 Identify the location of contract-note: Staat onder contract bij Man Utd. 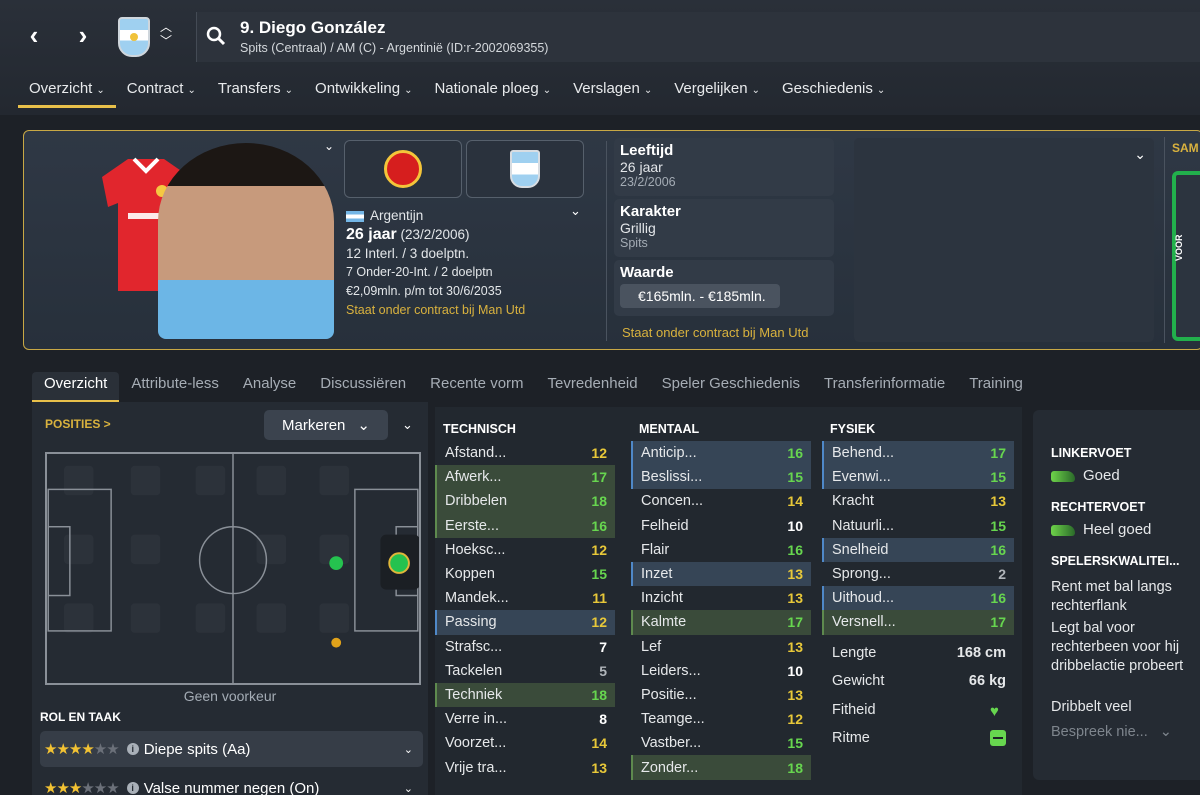
(715, 332).